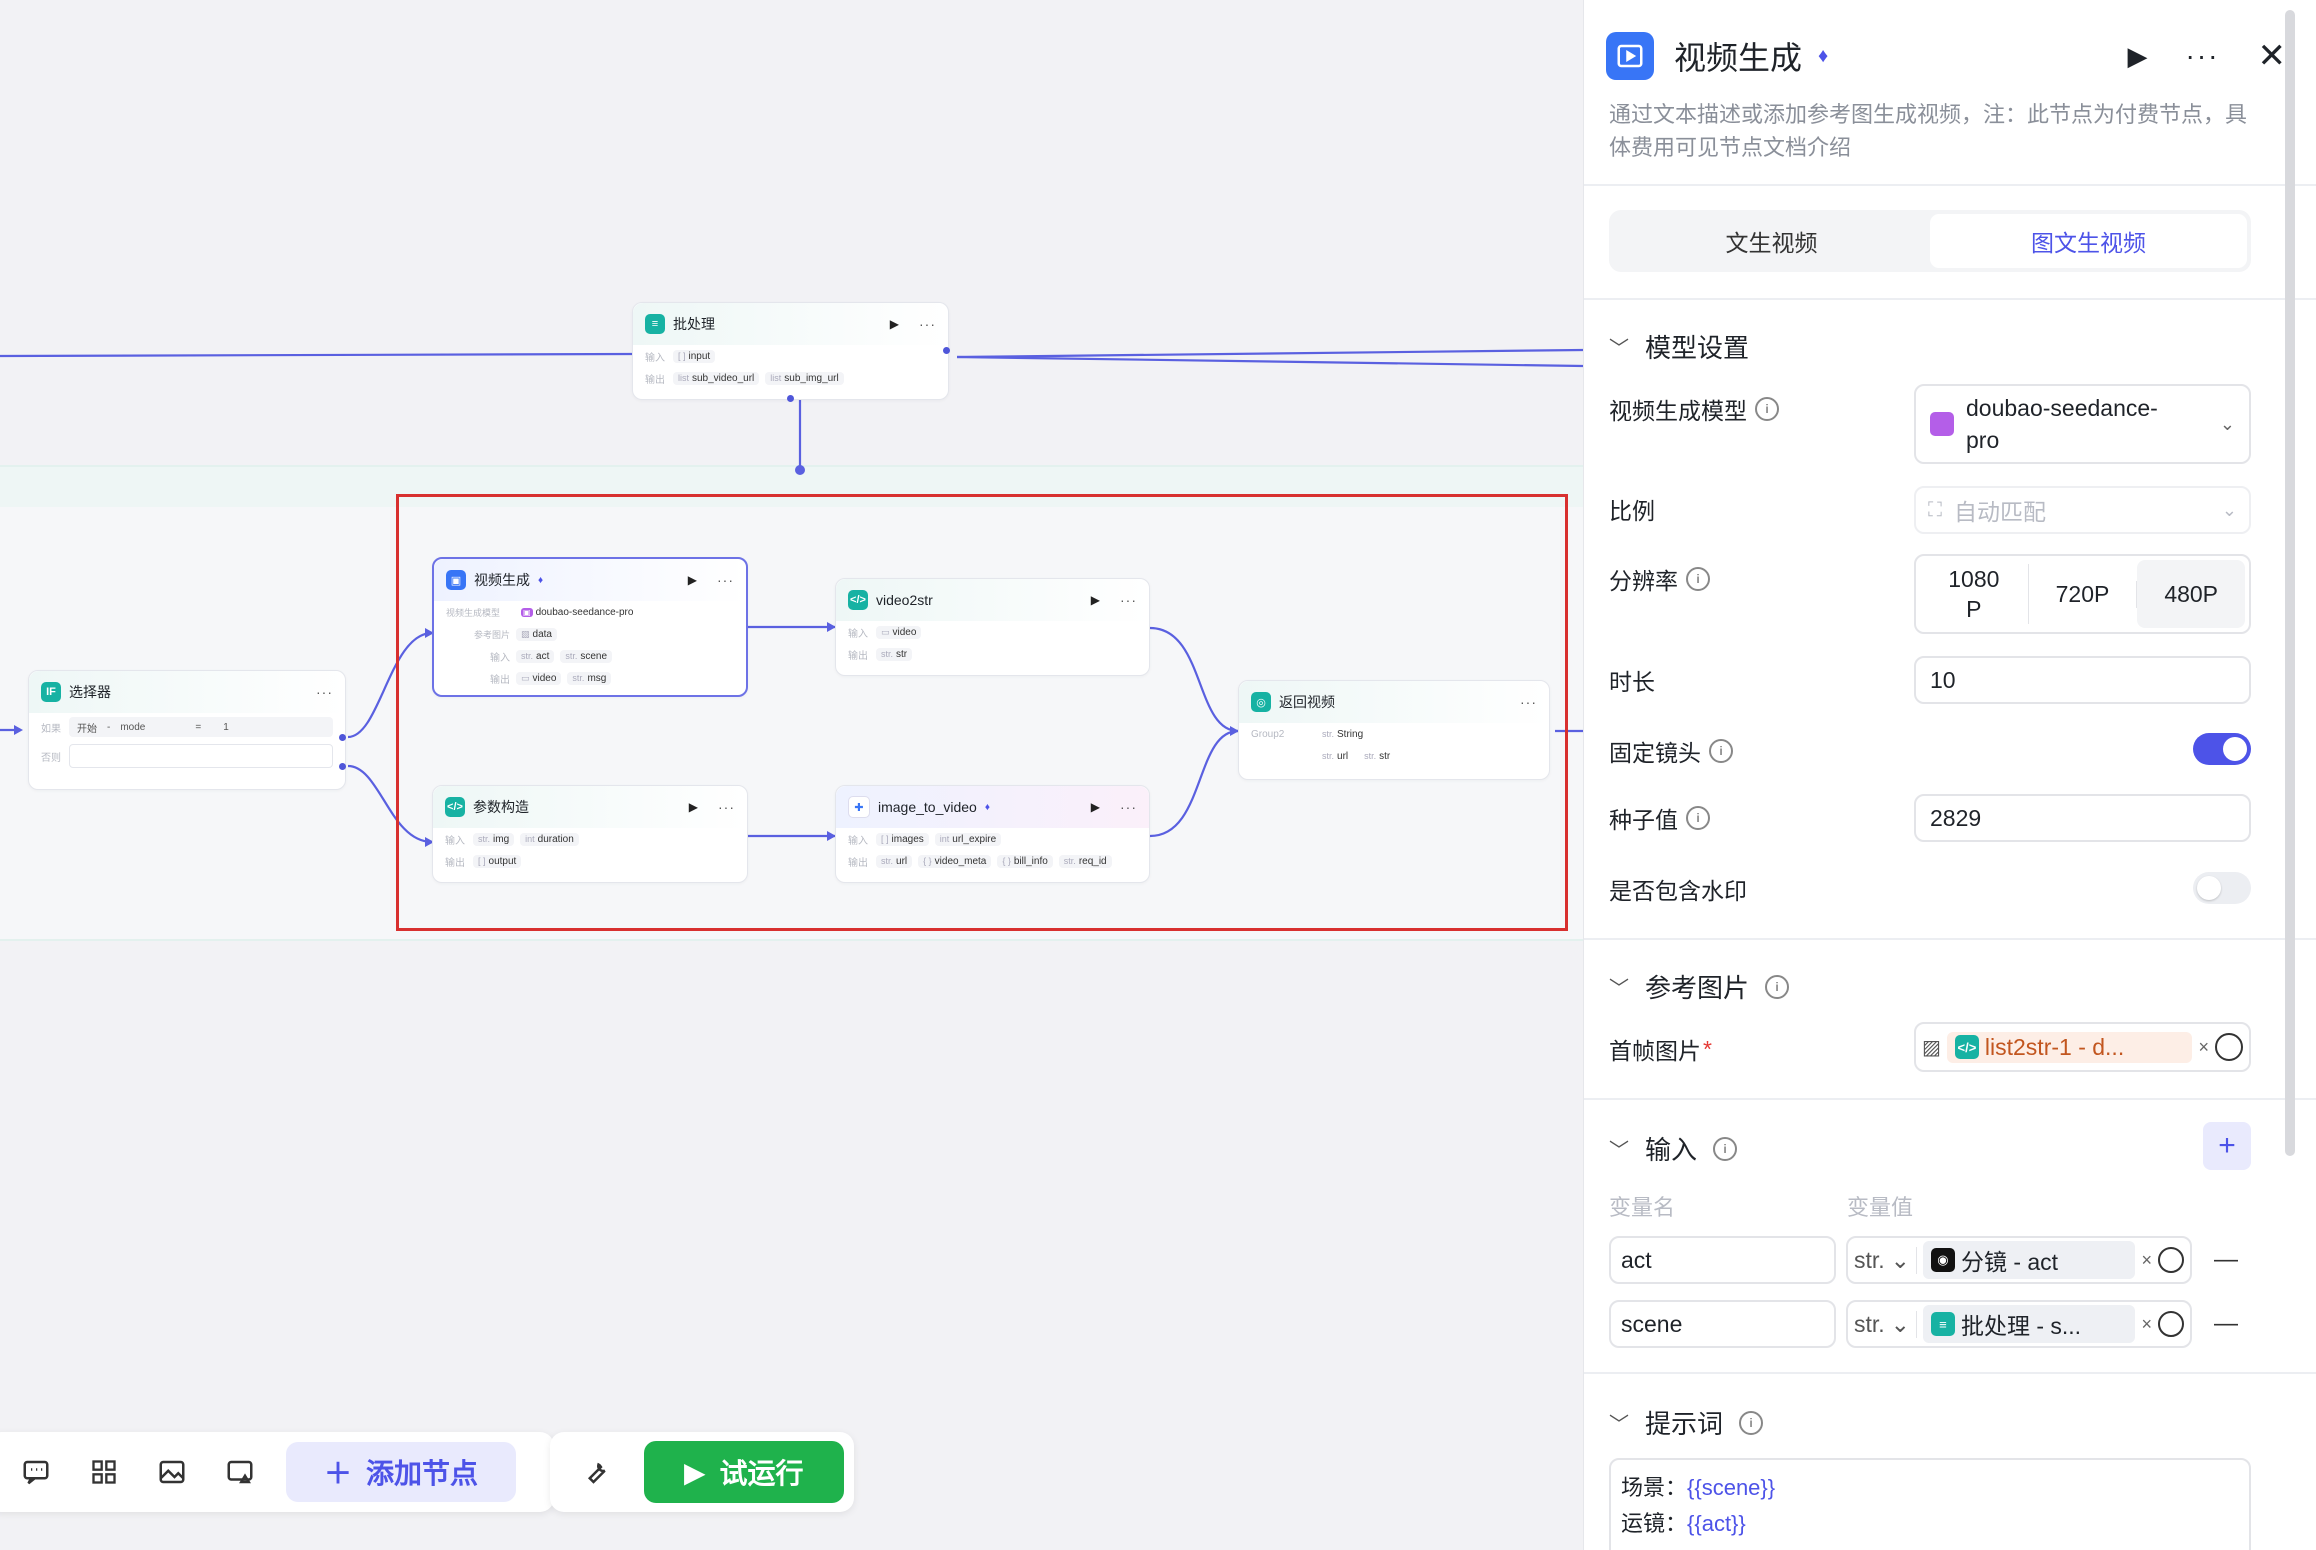  What do you see at coordinates (2082, 818) in the screenshot?
I see `seed-input: 2829` at bounding box center [2082, 818].